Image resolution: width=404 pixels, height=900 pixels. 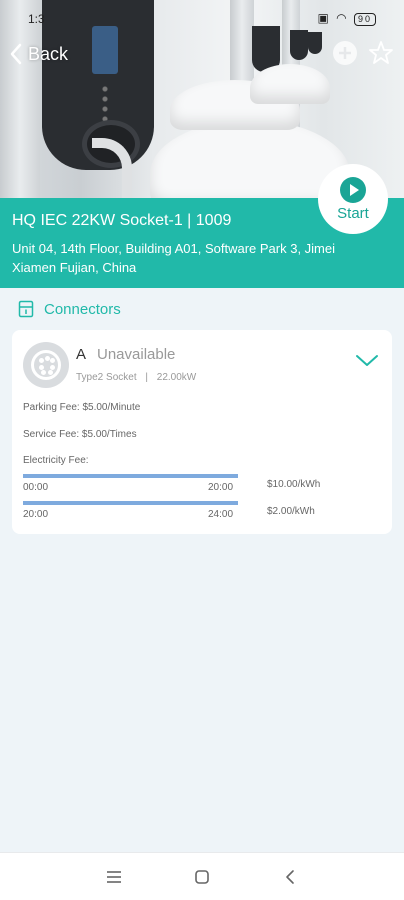 I want to click on connector-icon, so click(x=26, y=309).